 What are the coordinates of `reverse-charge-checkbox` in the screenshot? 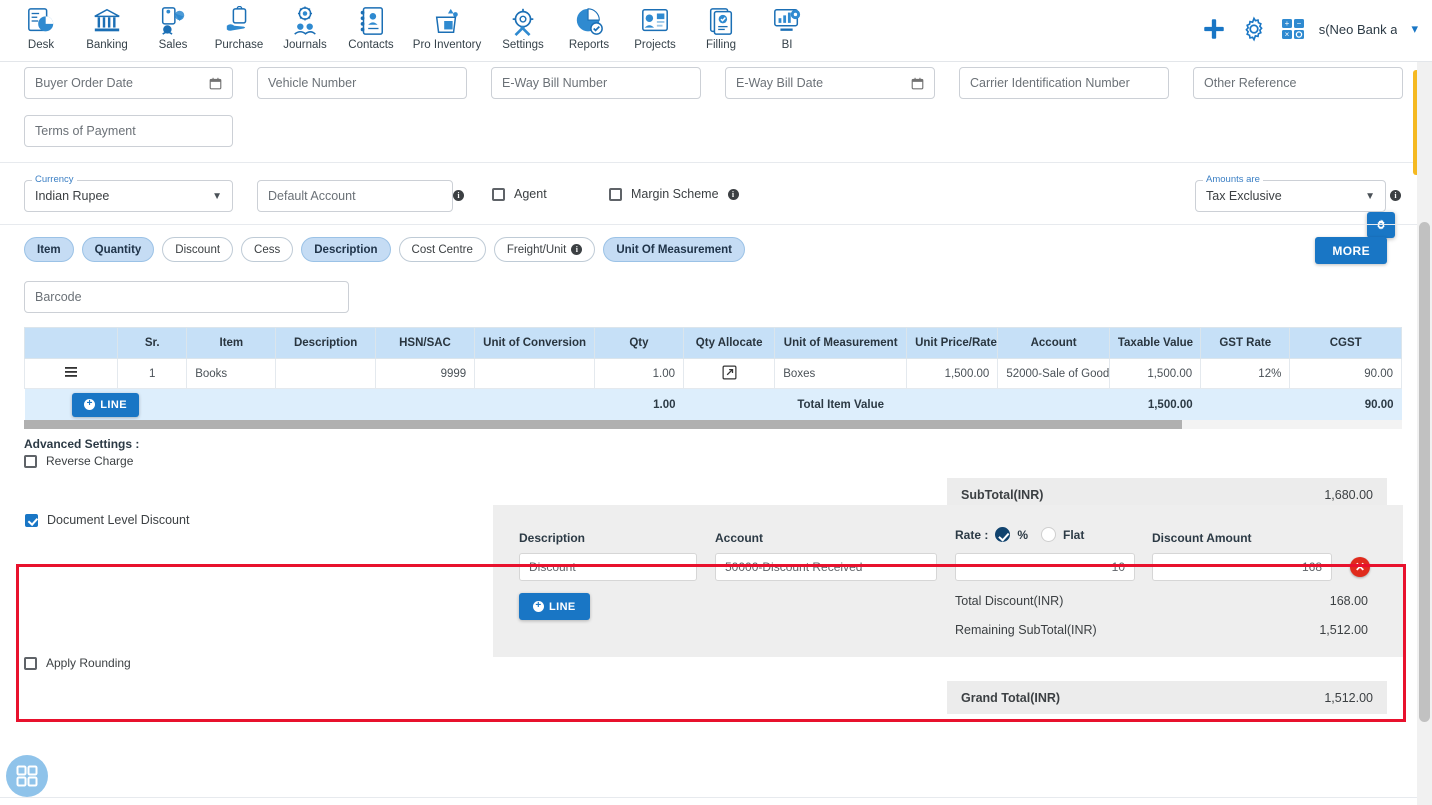 It's located at (30, 461).